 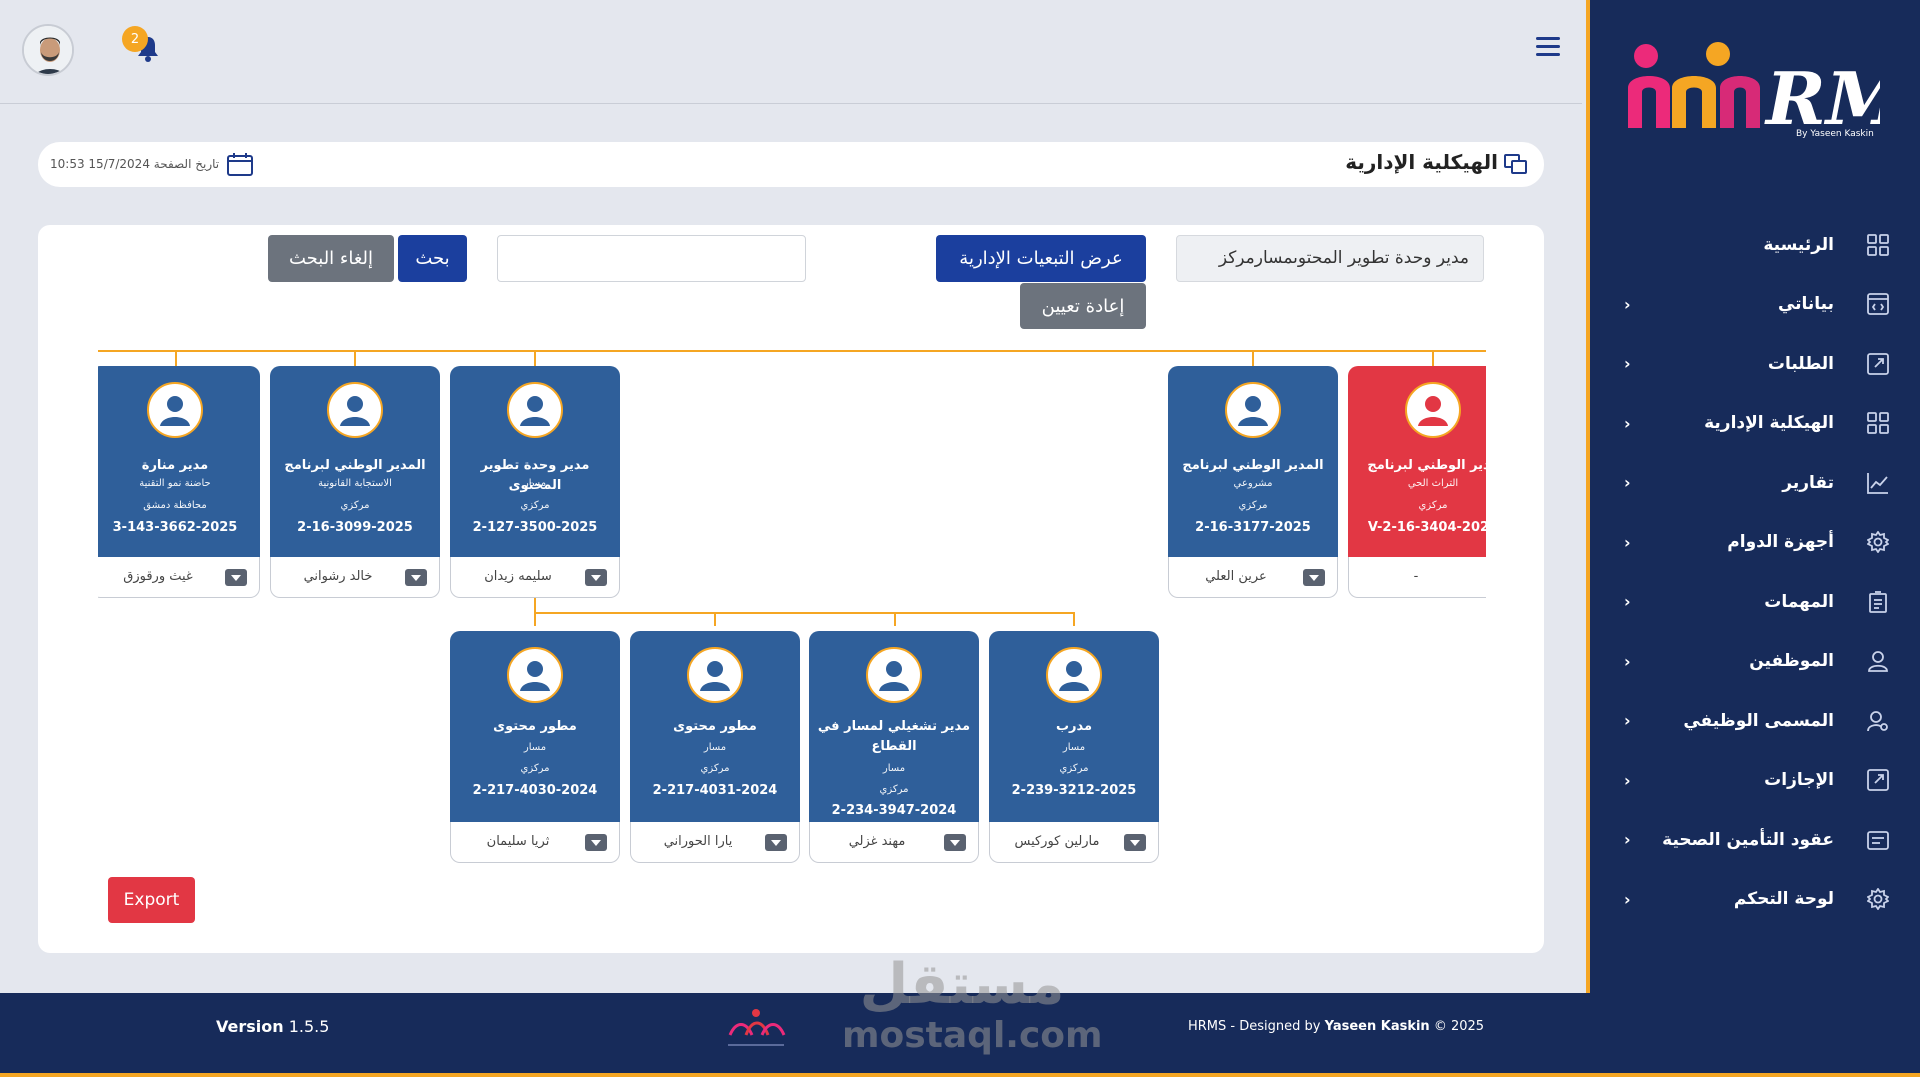 What do you see at coordinates (179, 577) in the screenshot?
I see `org-card-footer: غيث ورقوزق` at bounding box center [179, 577].